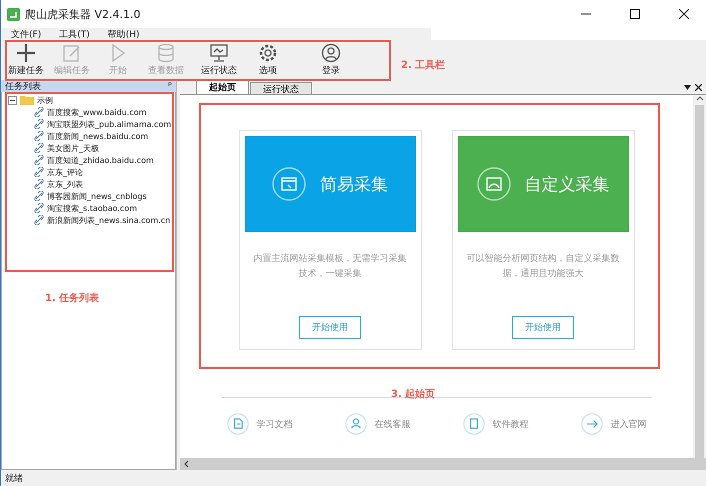 The width and height of the screenshot is (706, 486). I want to click on tab: 运行状态, so click(281, 88).